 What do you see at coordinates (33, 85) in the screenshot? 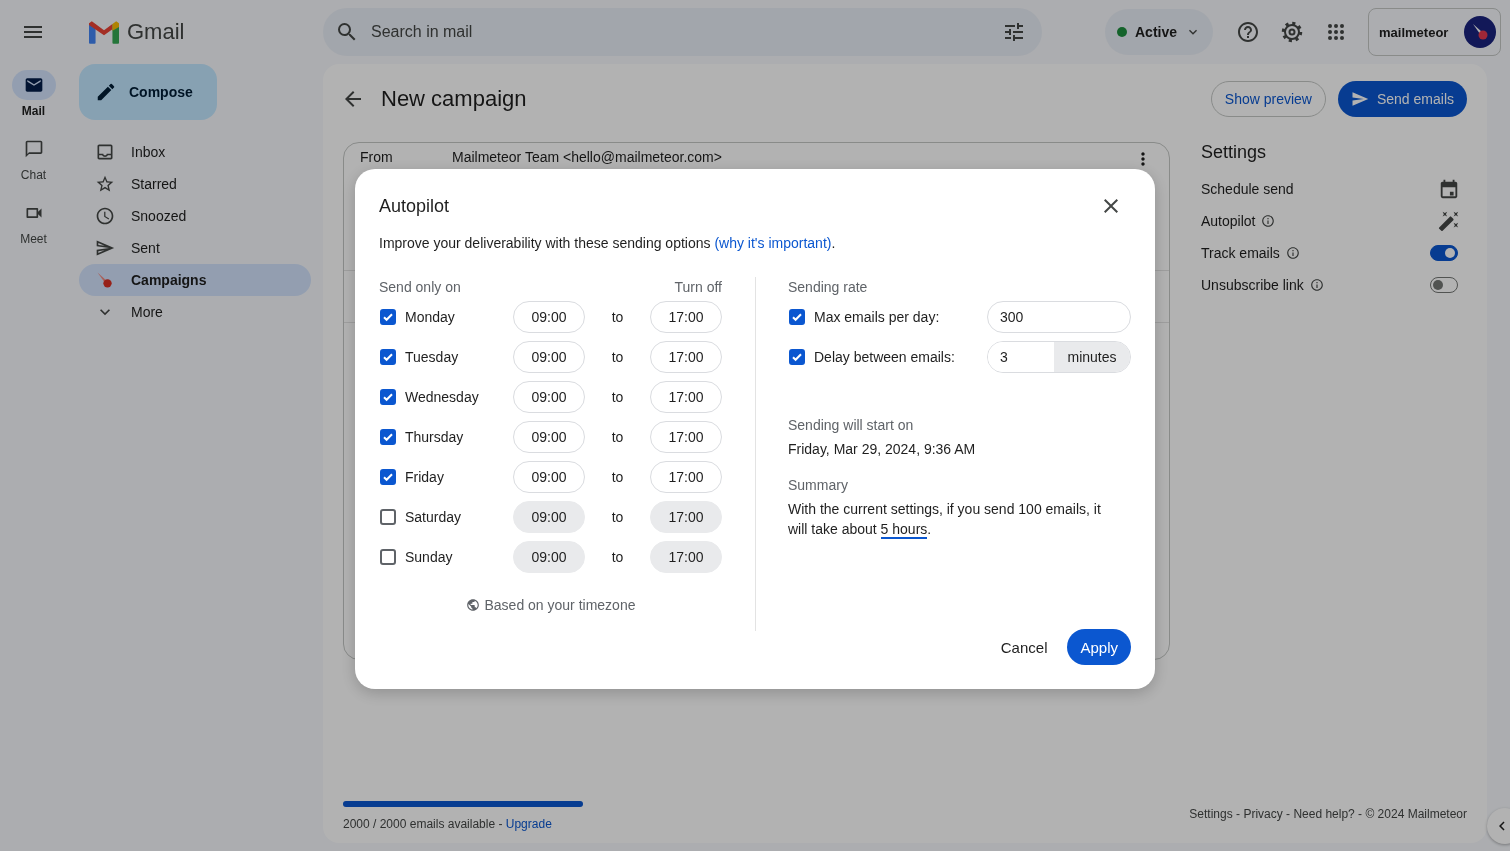
I see `mail-icon` at bounding box center [33, 85].